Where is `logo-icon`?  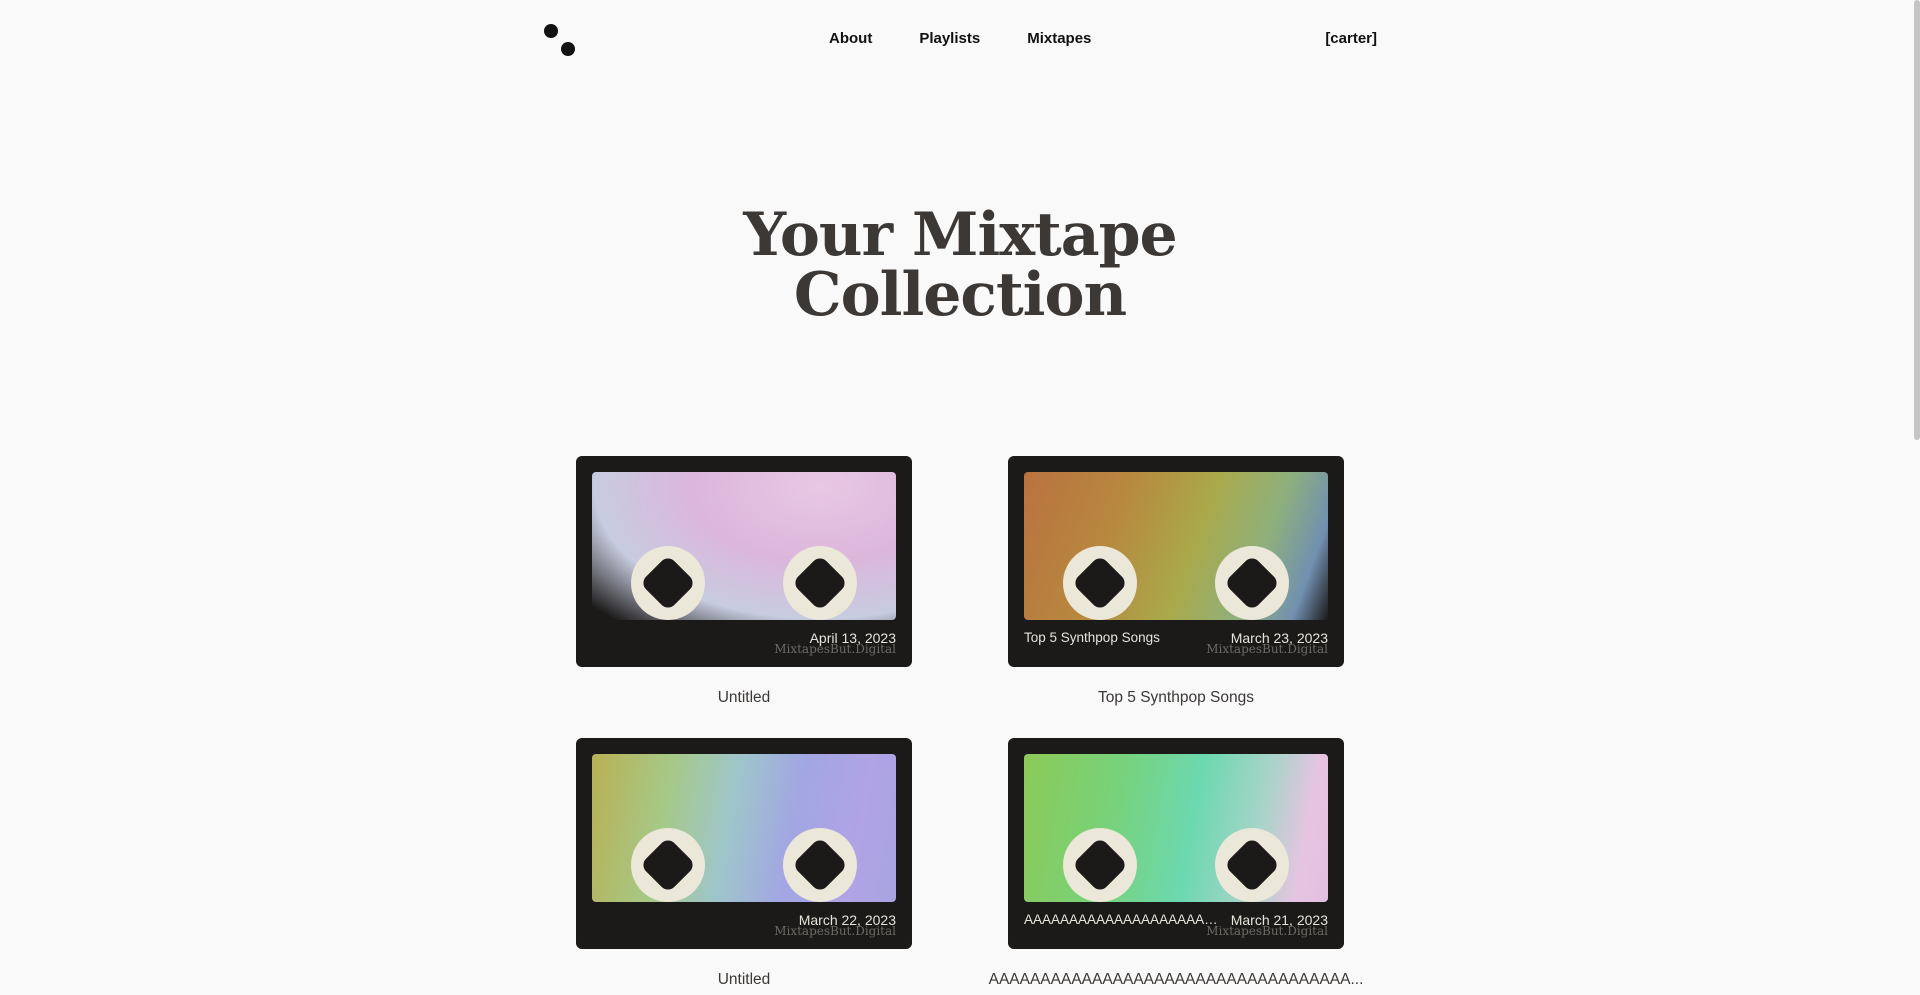
logo-icon is located at coordinates (561, 41).